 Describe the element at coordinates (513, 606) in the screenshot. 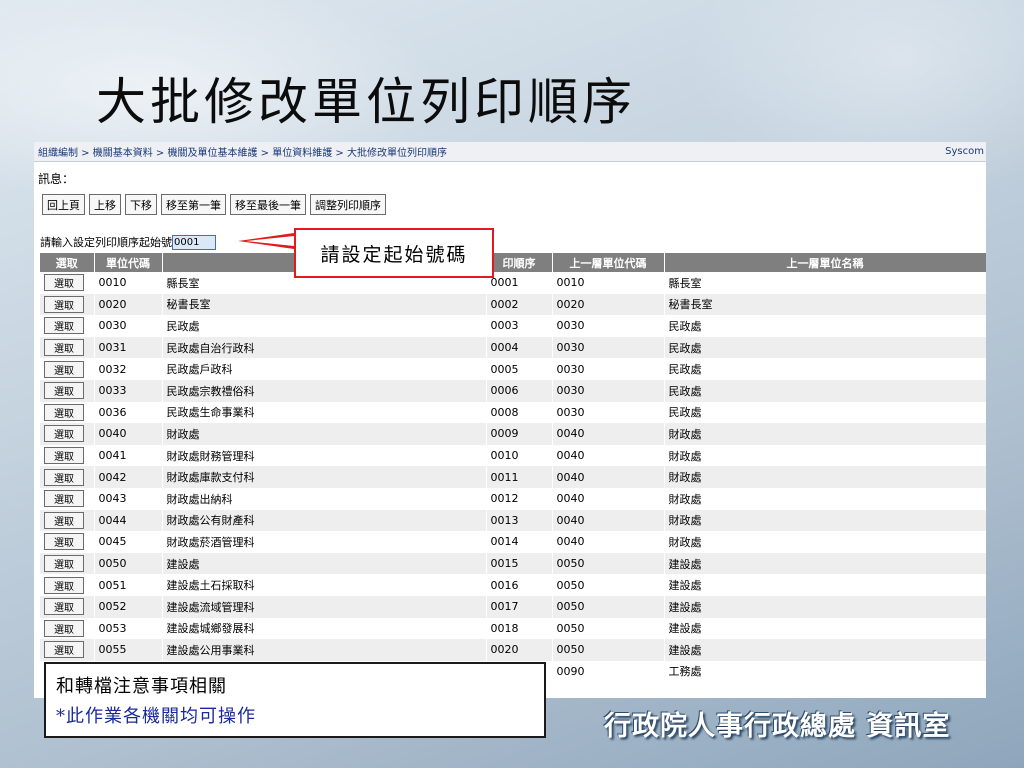

I see `table-row: 選取 0052 建設處流域管理科 0017 0050 建設處` at that location.